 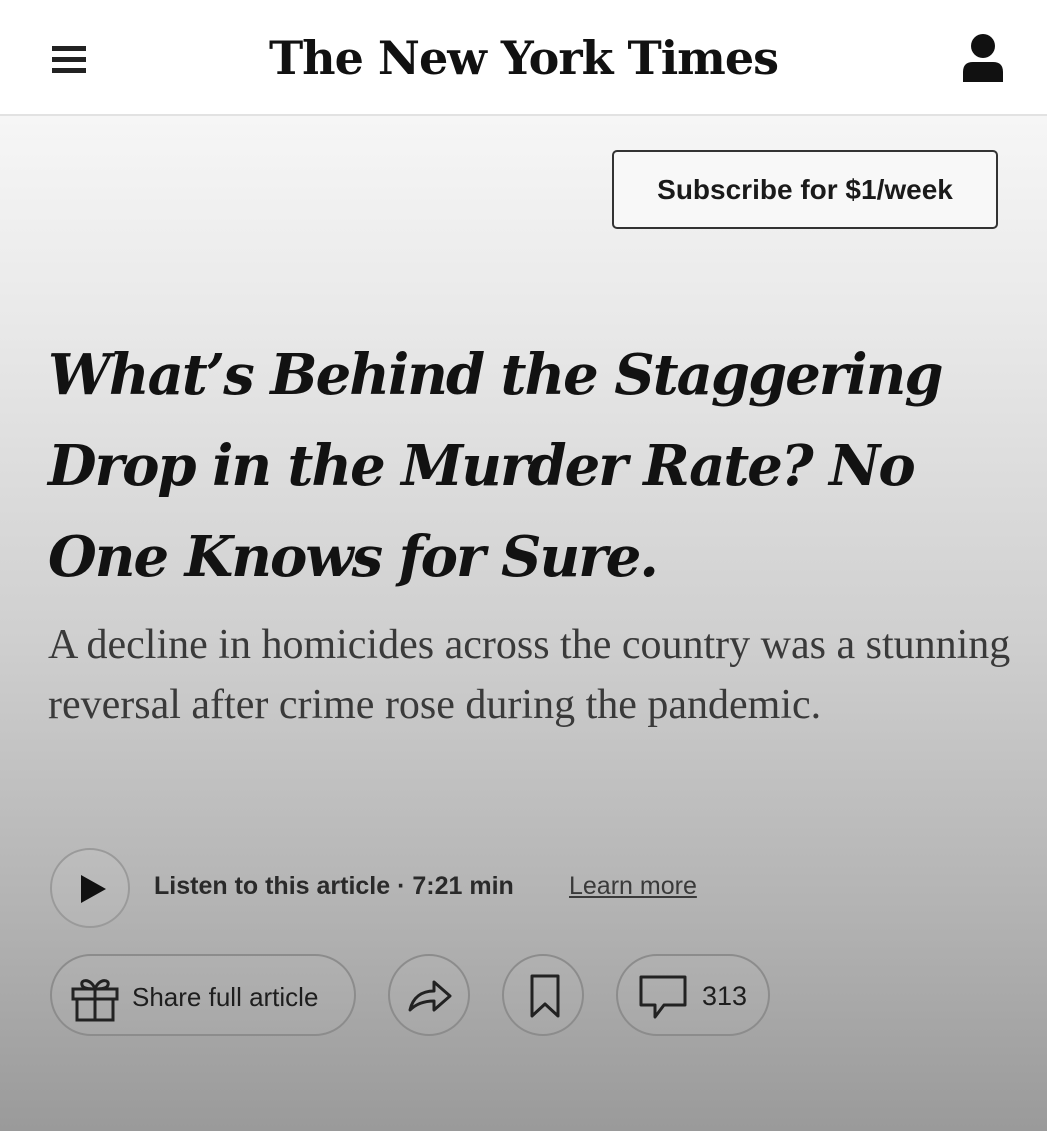 I want to click on subscribe-button: Subscribe for $1/week, so click(x=805, y=189).